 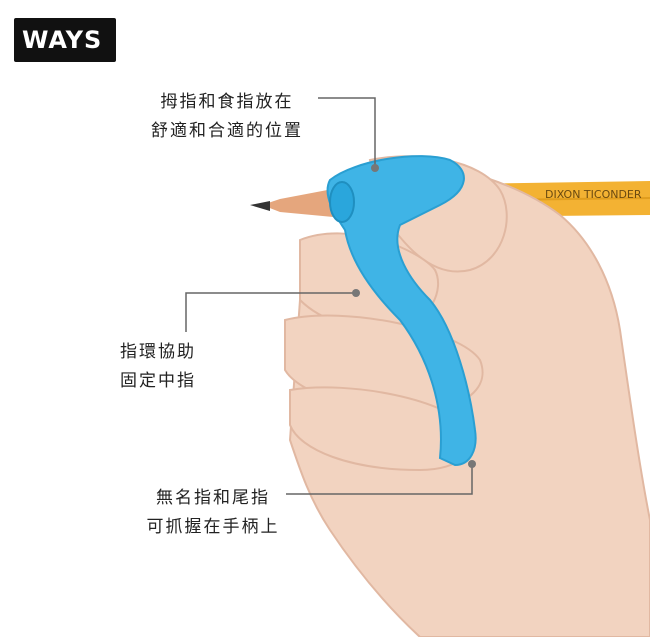 What do you see at coordinates (158, 381) in the screenshot?
I see `callout-middle-finger-line2: 固定中指` at bounding box center [158, 381].